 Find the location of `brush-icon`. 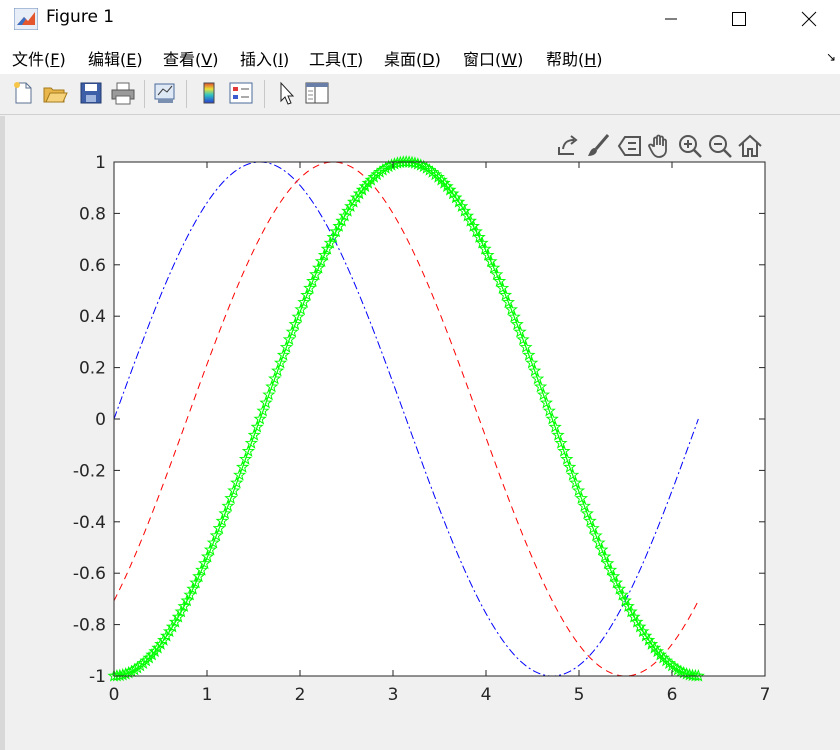

brush-icon is located at coordinates (598, 146).